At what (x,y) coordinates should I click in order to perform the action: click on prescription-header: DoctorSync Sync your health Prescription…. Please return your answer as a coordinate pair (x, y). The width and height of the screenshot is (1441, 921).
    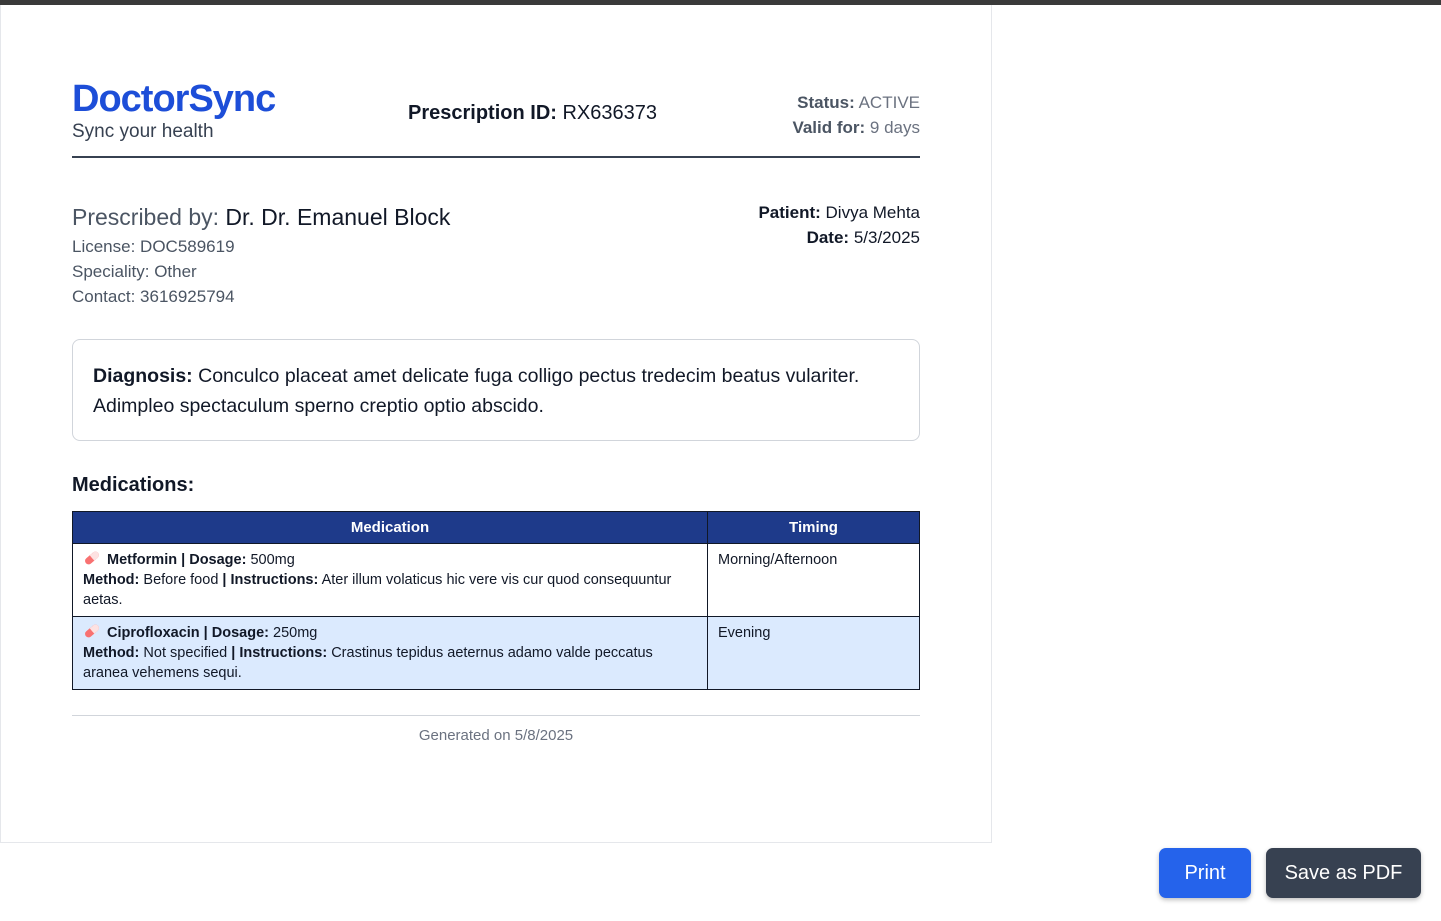
    Looking at the image, I should click on (496, 118).